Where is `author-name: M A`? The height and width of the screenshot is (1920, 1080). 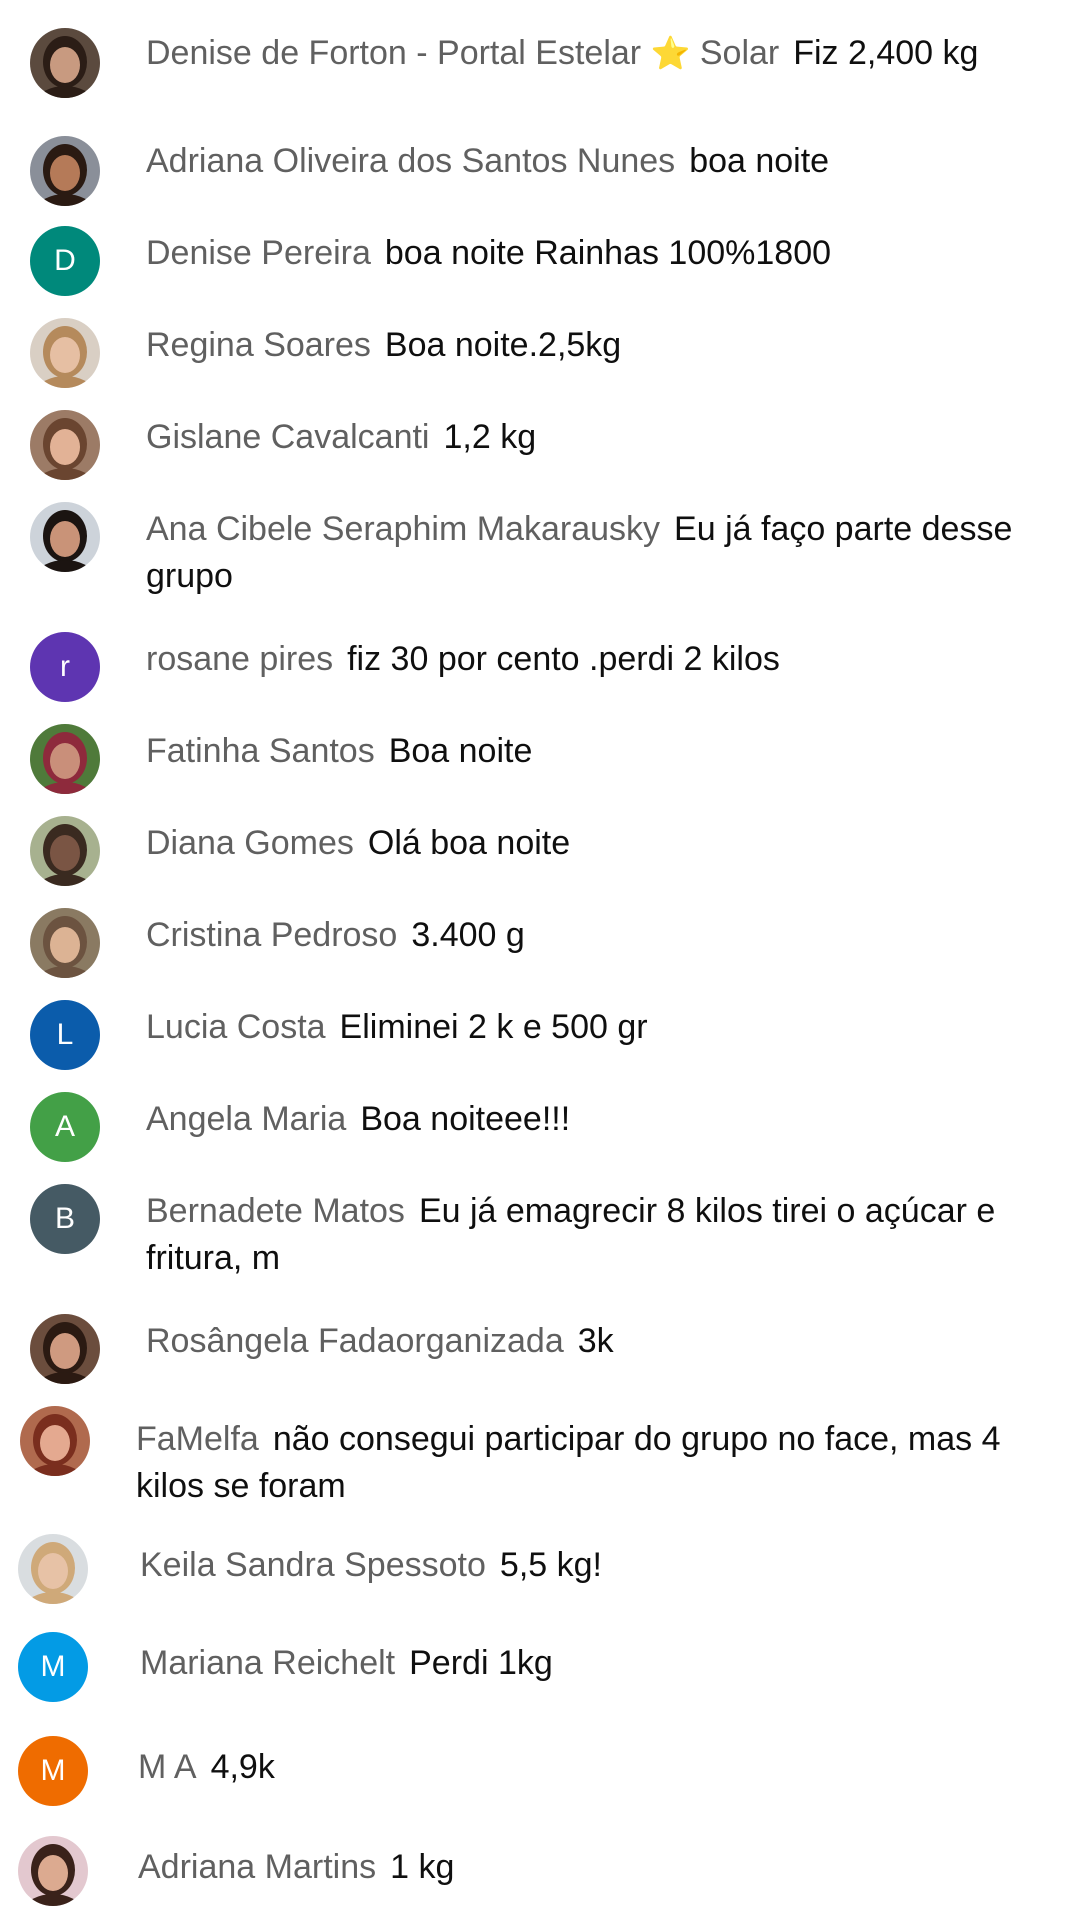
author-name: M A is located at coordinates (167, 1767).